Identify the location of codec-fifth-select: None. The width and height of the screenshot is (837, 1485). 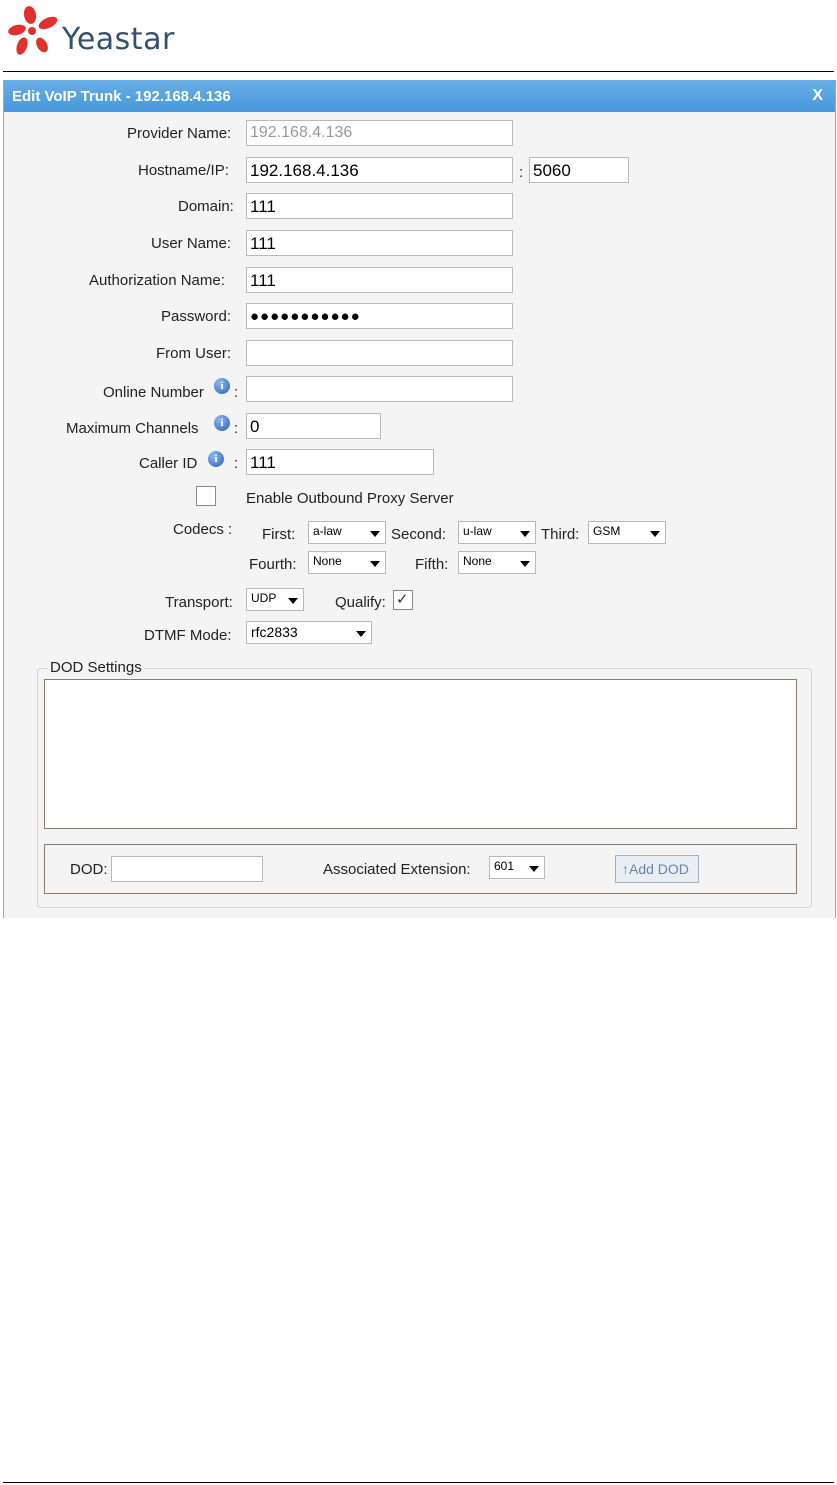
(497, 562).